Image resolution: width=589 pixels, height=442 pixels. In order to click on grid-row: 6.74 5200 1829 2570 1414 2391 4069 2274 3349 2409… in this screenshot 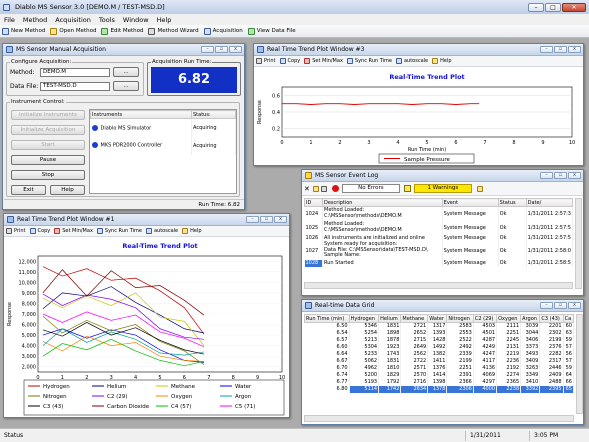, I will do `click(439, 375)`.